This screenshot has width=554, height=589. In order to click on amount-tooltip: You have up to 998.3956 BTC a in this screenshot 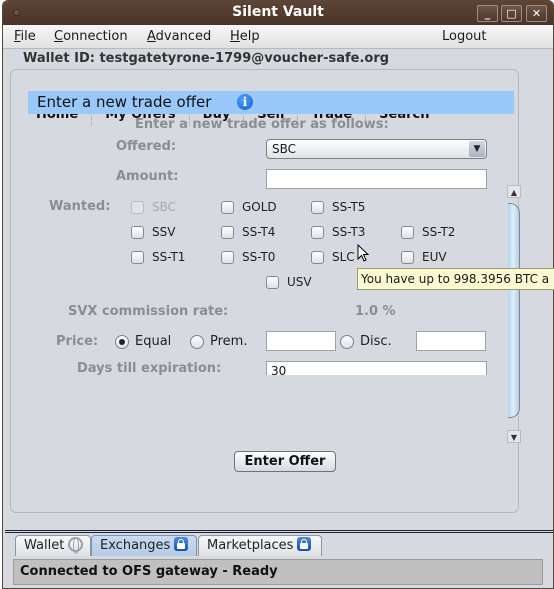, I will do `click(455, 279)`.